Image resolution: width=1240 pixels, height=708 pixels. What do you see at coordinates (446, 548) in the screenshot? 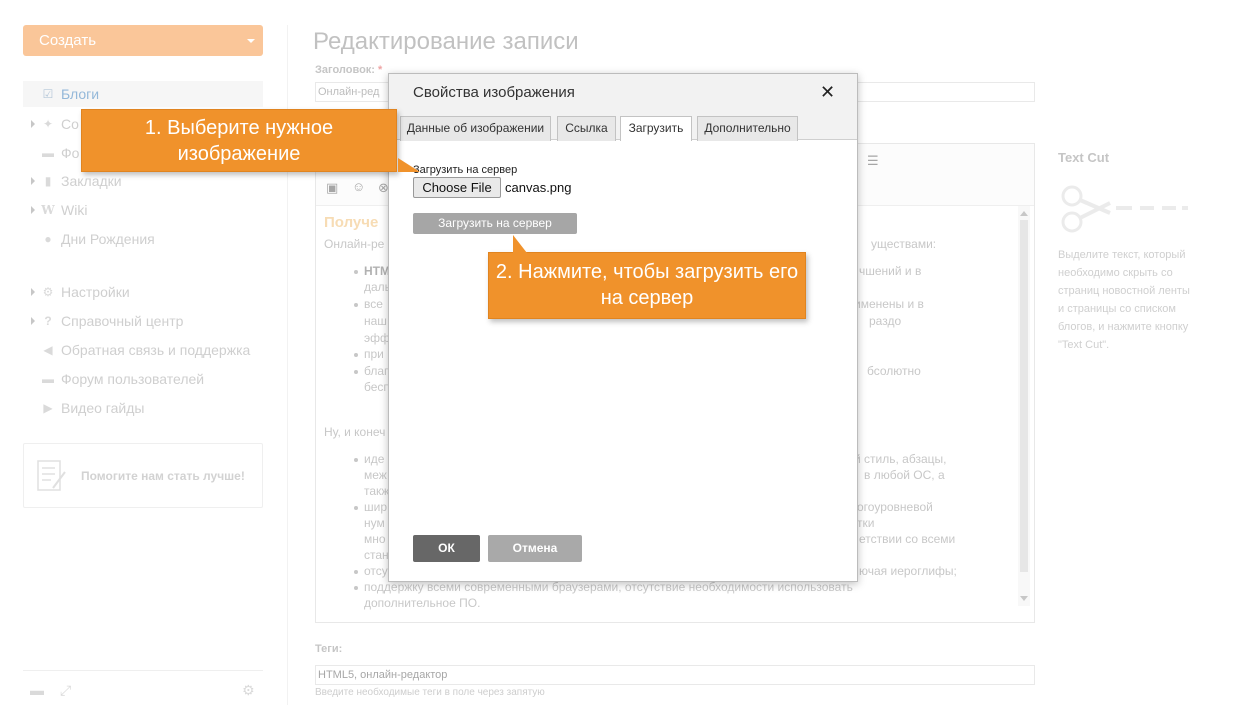
I see `ok-button: ОК` at bounding box center [446, 548].